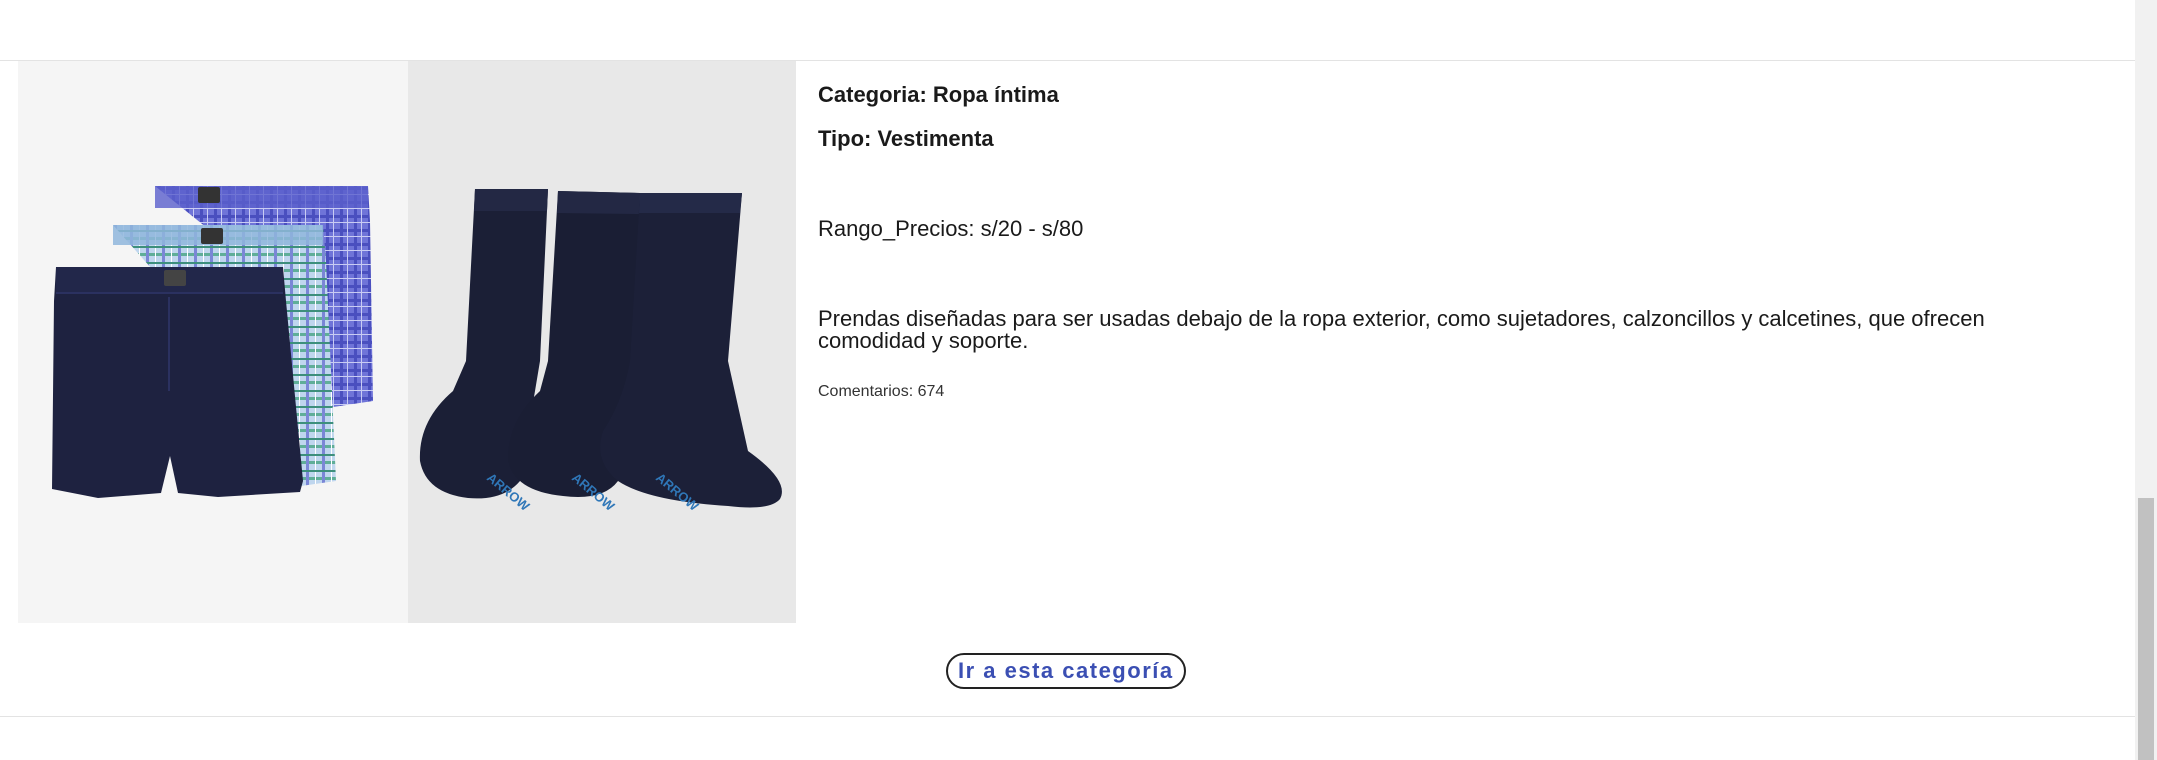  Describe the element at coordinates (213, 342) in the screenshot. I see `boxers-image` at that location.